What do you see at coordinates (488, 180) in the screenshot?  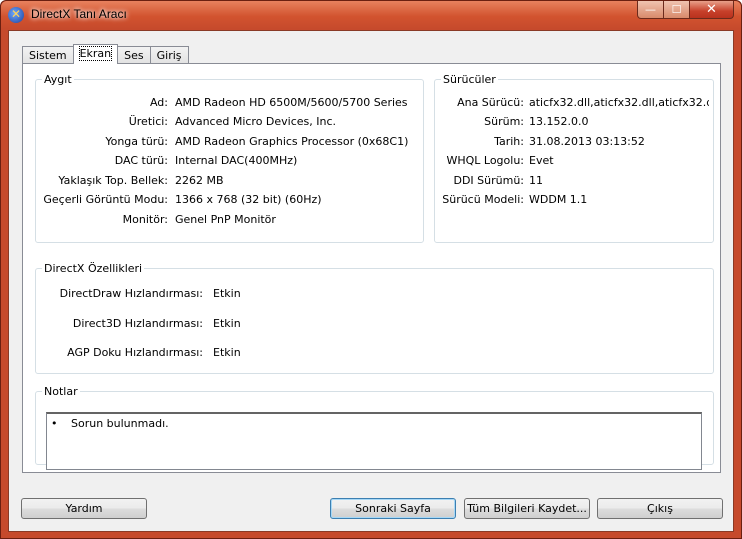 I see `driver-ddi-label: DDI Sürümü:` at bounding box center [488, 180].